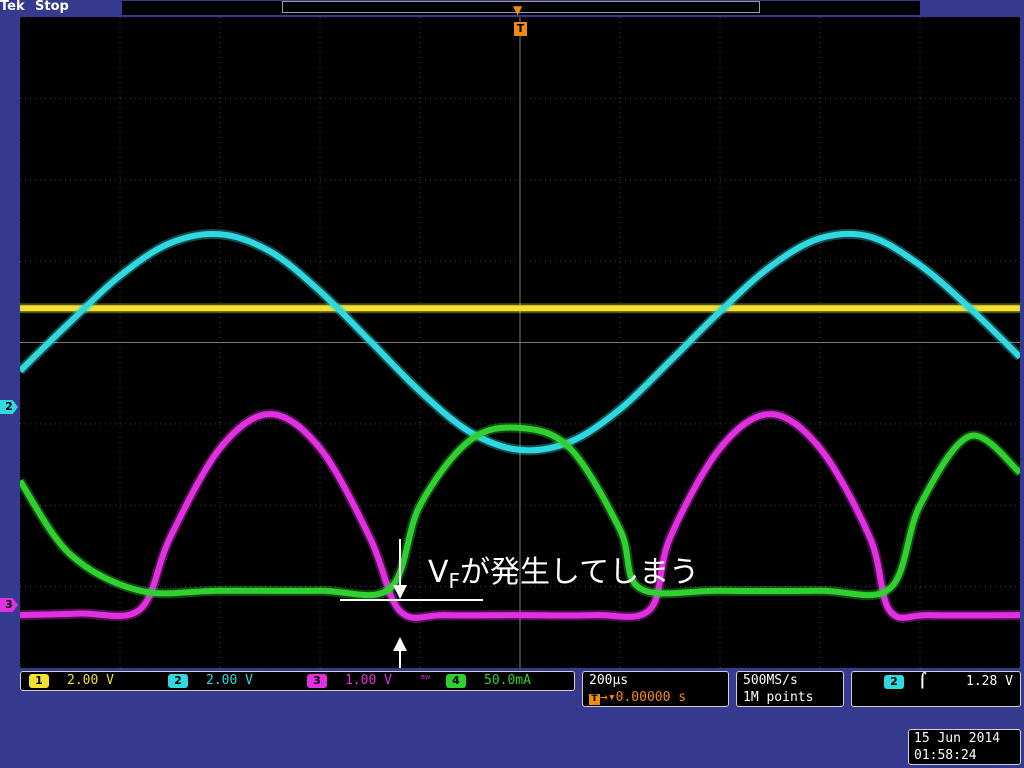 The image size is (1024, 768). Describe the element at coordinates (594, 699) in the screenshot. I see `trigger-icon: T` at that location.